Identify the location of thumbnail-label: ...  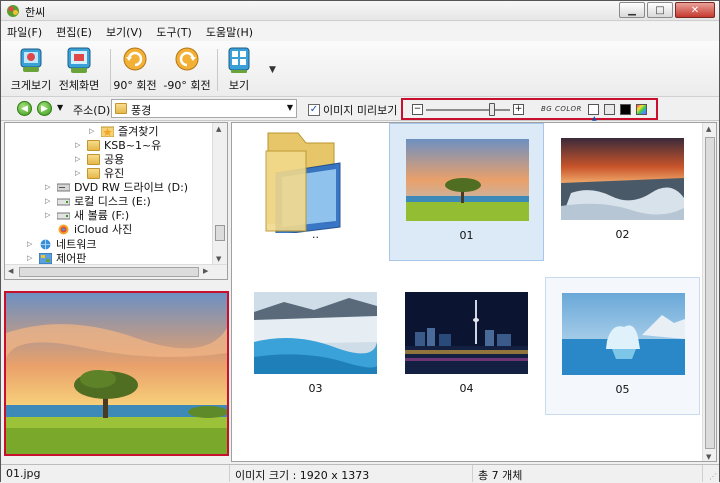
(315, 234).